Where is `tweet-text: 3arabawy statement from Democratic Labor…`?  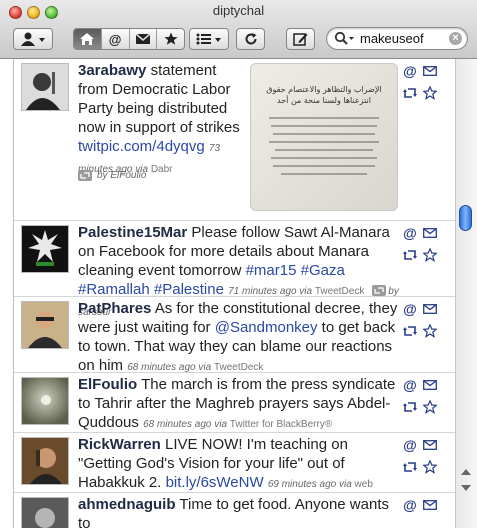
tweet-text: 3arabawy statement from Democratic Labor… is located at coordinates (163, 120).